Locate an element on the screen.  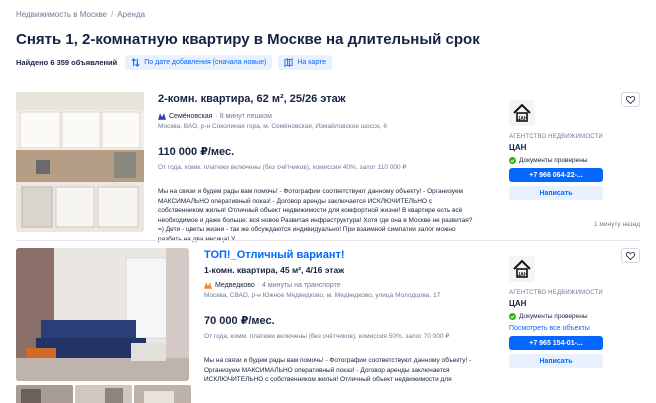
time-added: 1 минуту назад is located at coordinates (617, 224).